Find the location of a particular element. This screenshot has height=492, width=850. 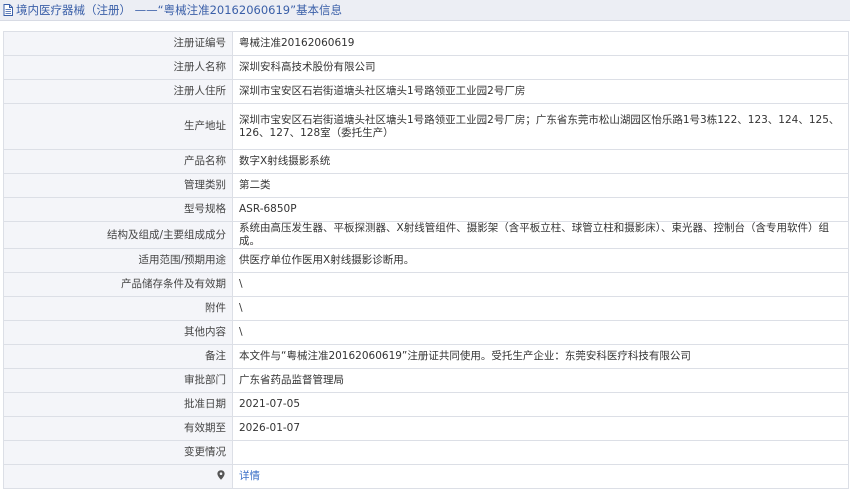

row-value: 数字X射线摄影系统 is located at coordinates (540, 161).